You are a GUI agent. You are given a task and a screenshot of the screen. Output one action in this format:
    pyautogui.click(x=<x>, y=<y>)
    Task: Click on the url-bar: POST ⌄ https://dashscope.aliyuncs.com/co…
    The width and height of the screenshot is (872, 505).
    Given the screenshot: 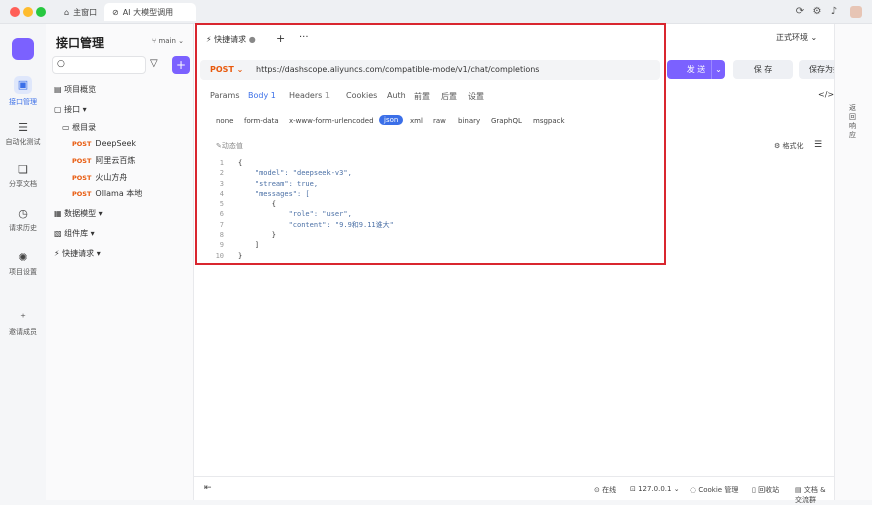 What is the action you would take?
    pyautogui.click(x=430, y=70)
    